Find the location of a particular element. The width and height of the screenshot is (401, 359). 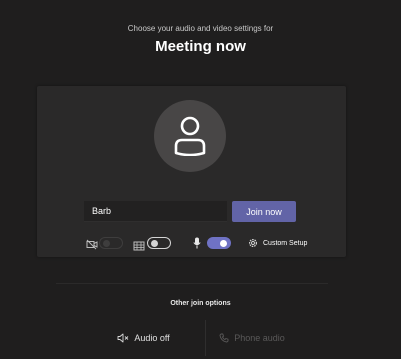

audio-off-option: Audio off is located at coordinates (144, 338).